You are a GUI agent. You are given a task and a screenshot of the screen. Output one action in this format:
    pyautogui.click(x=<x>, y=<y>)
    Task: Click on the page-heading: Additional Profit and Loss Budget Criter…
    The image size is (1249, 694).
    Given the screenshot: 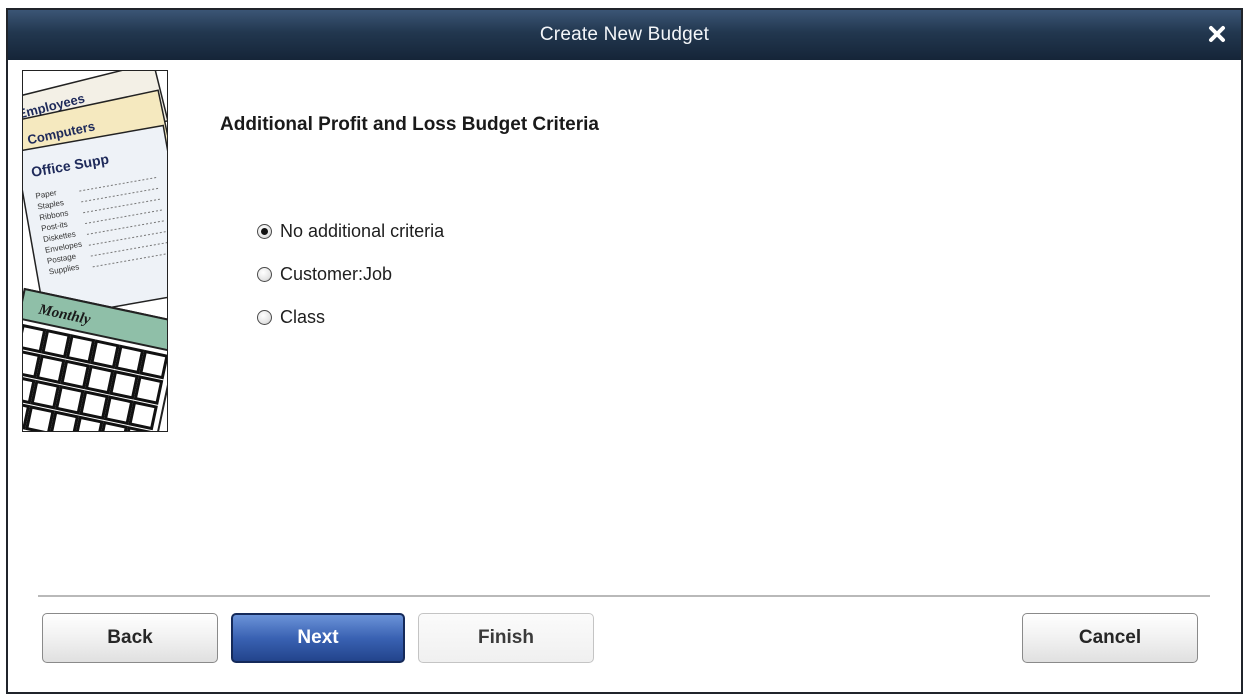 What is the action you would take?
    pyautogui.click(x=409, y=124)
    